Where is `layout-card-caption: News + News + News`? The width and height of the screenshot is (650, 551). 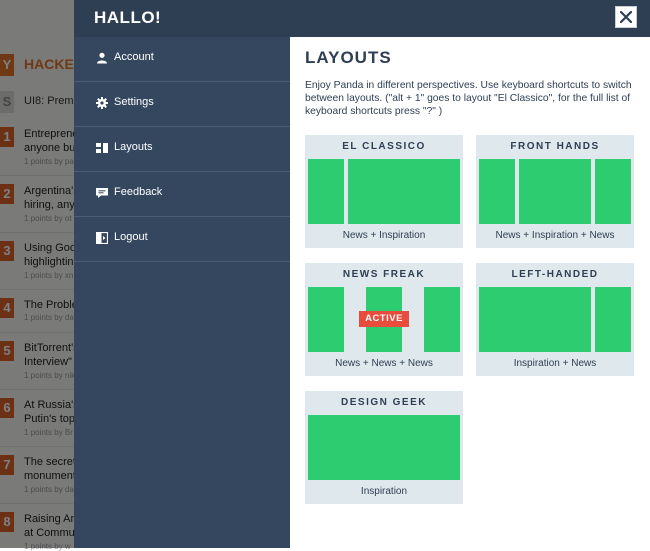
layout-card-caption: News + News + News is located at coordinates (384, 363).